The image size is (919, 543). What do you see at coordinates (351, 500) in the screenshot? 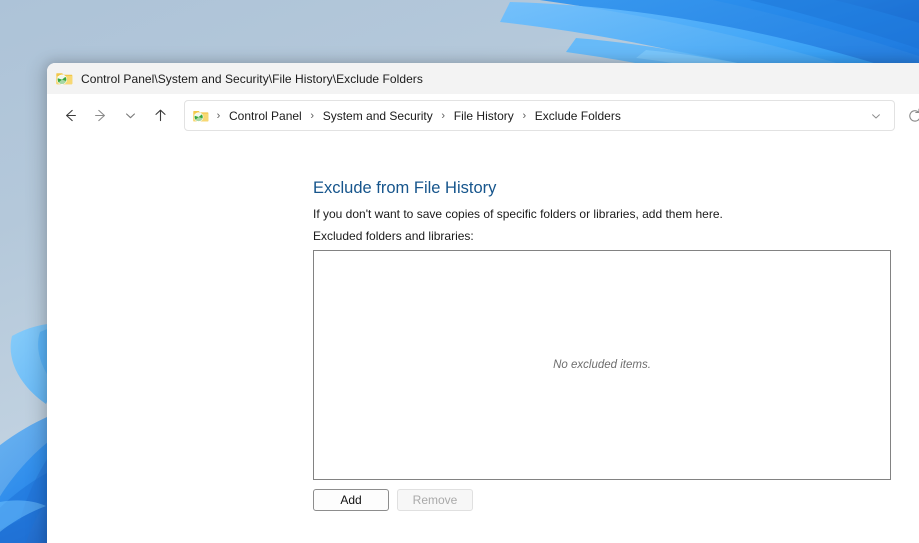
I see `add-button: Add` at bounding box center [351, 500].